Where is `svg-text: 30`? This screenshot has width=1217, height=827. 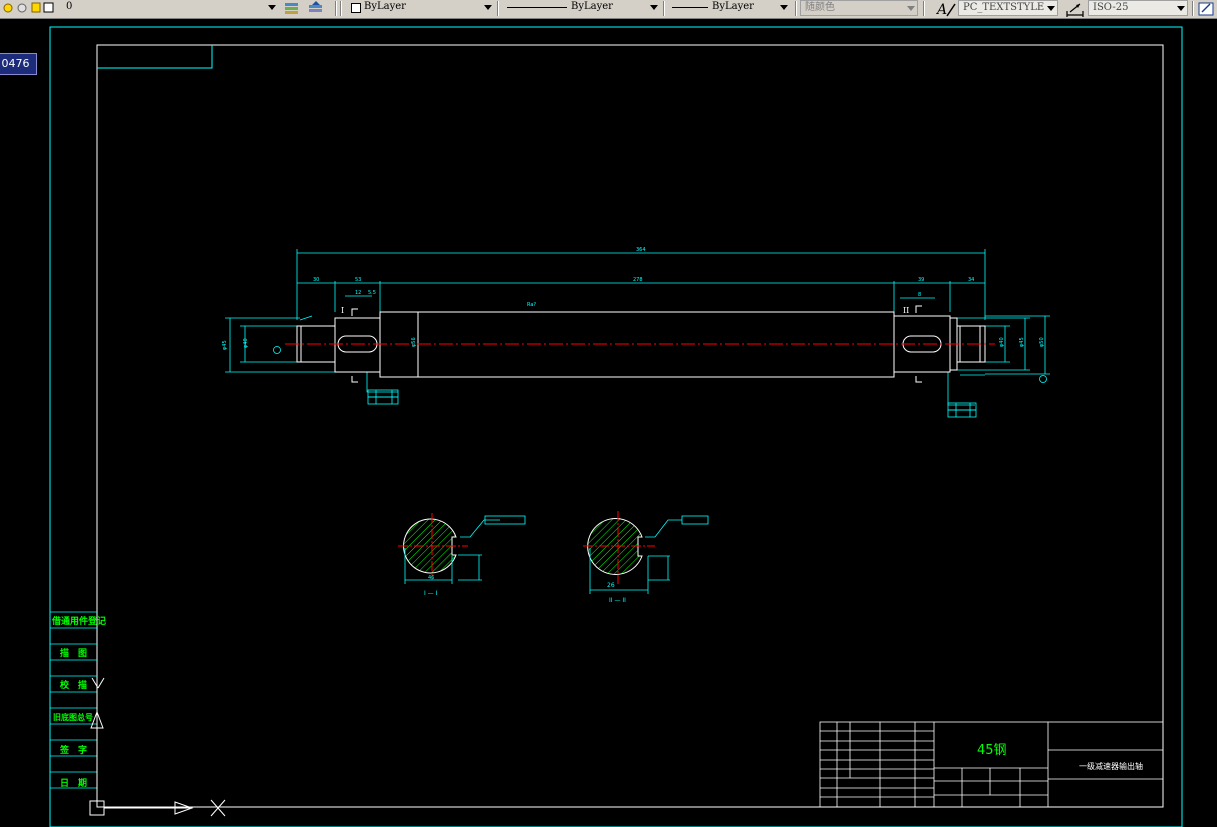 svg-text: 30 is located at coordinates (316, 280).